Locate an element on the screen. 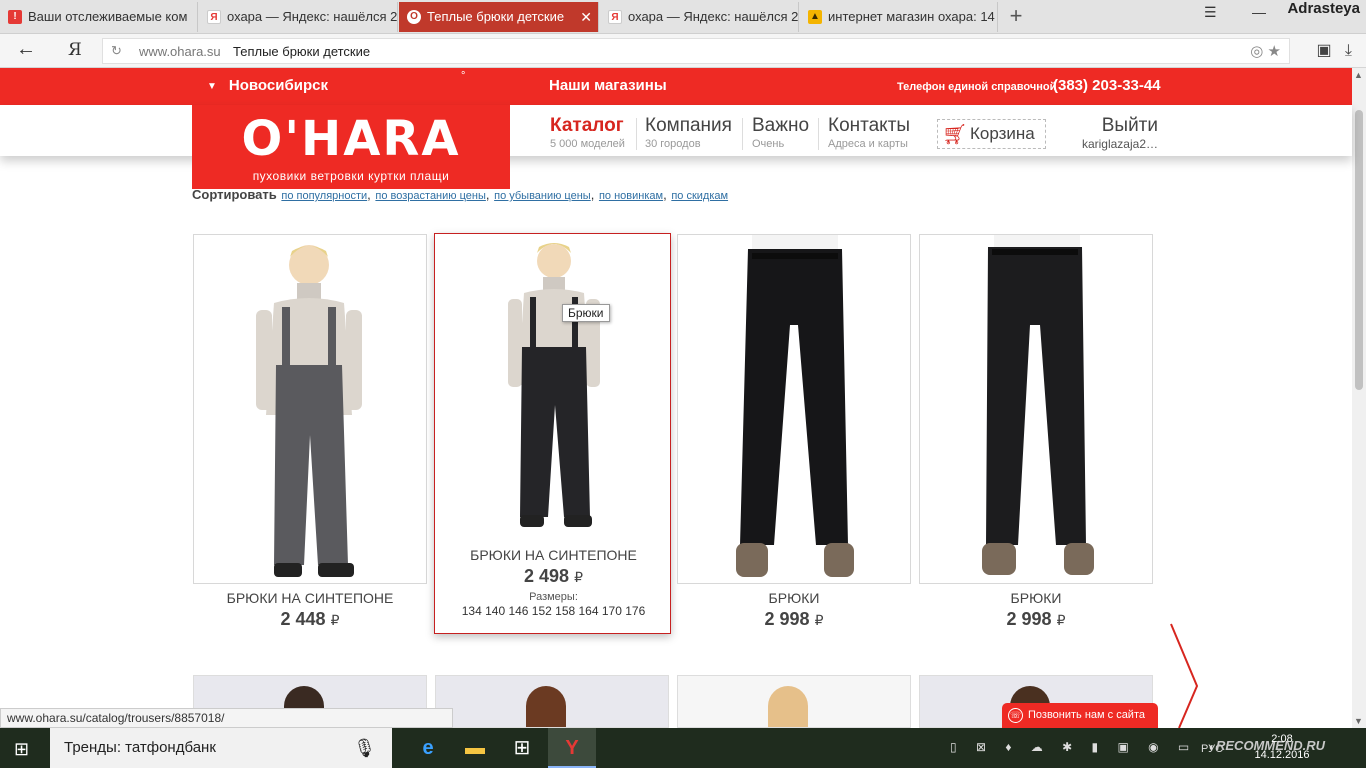  landscape-icon: ▲ is located at coordinates (815, 17).